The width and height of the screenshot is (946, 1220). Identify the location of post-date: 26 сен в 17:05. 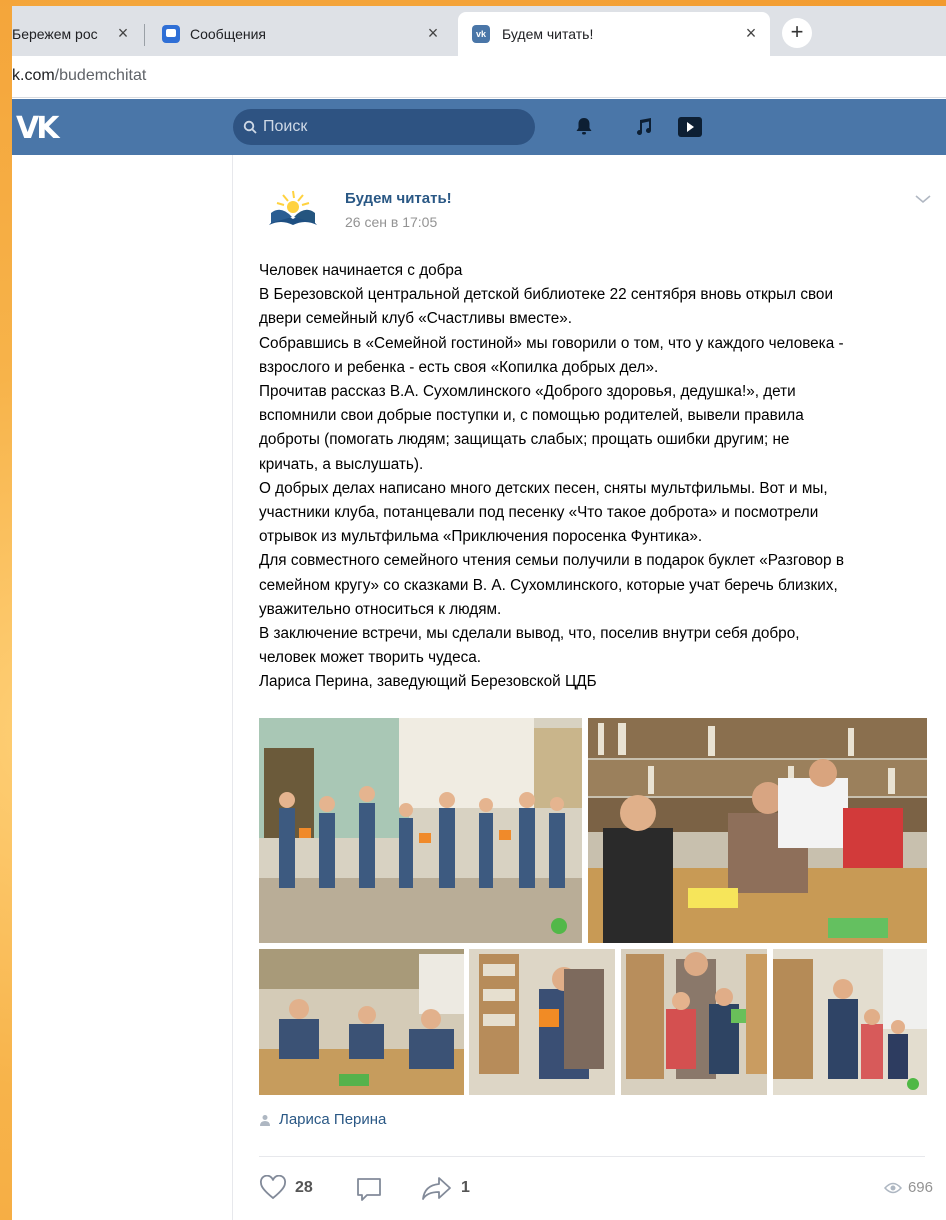
(391, 222).